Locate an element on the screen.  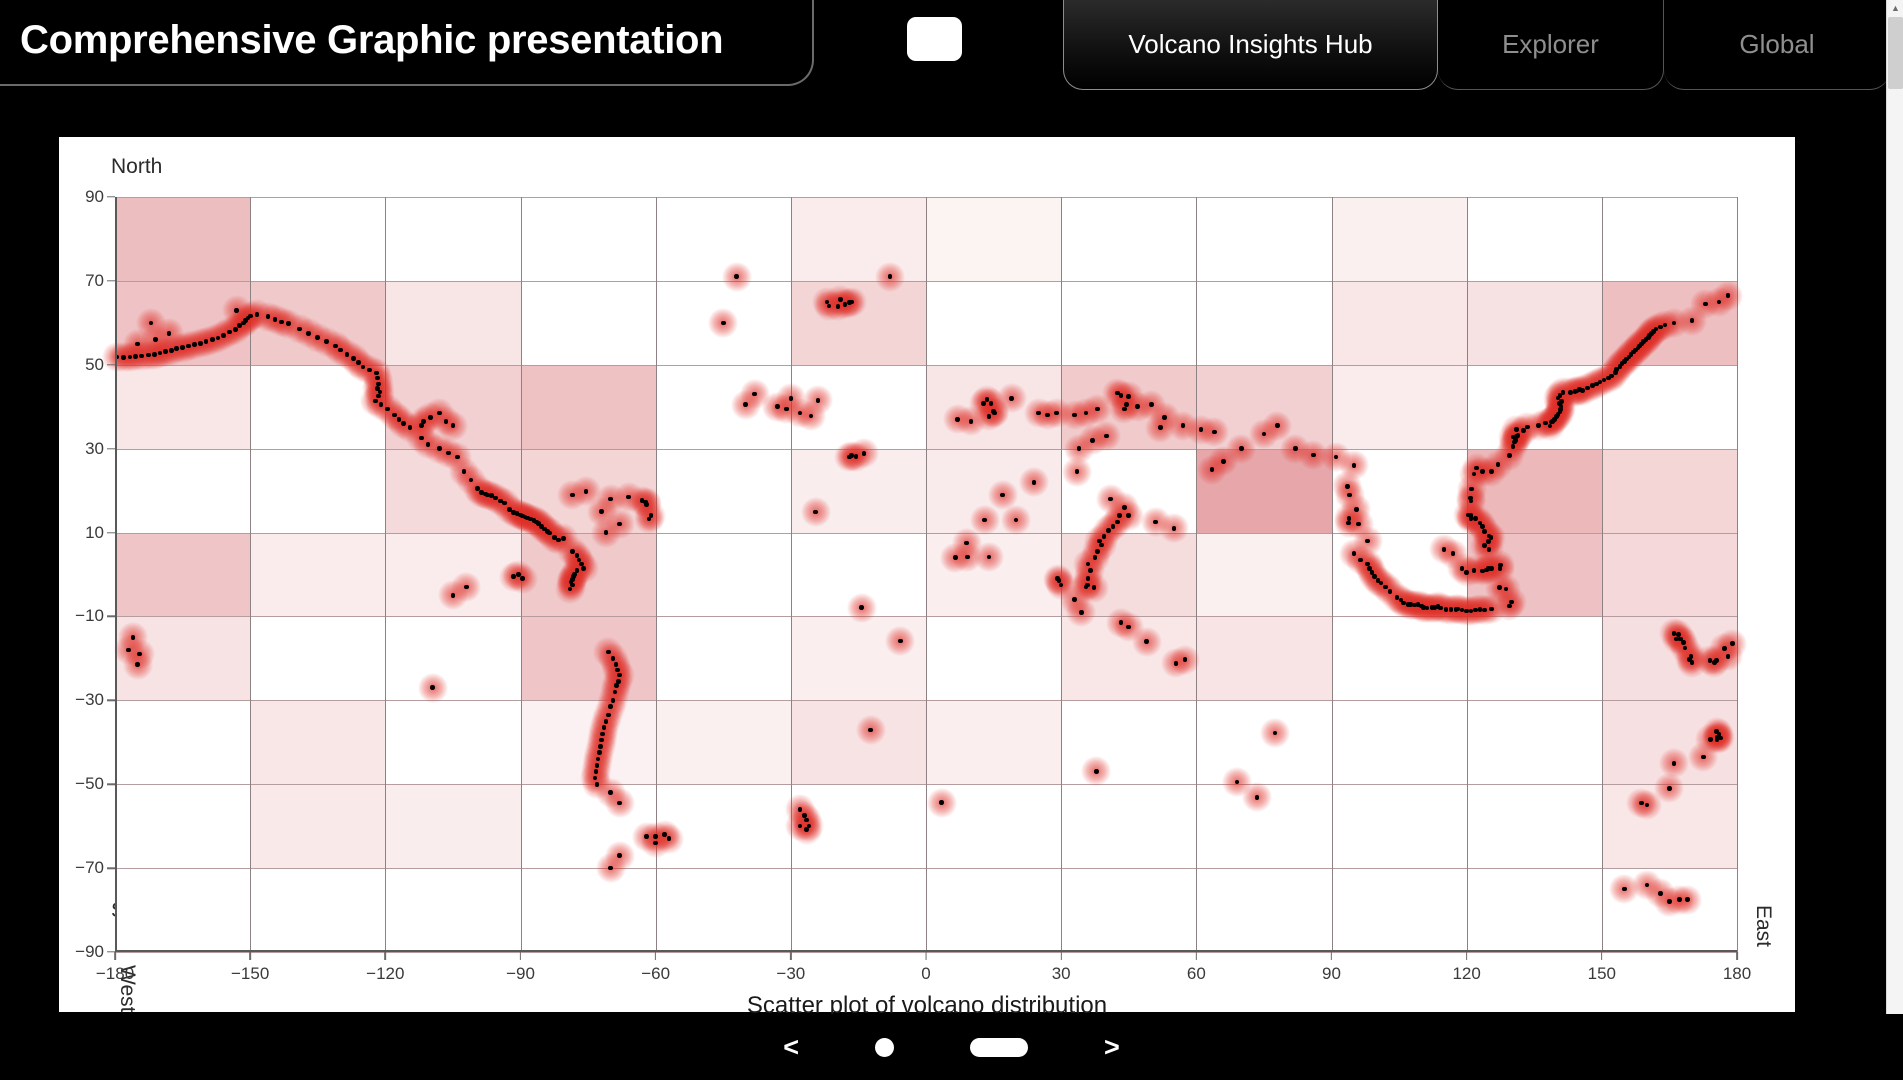
scrollbar-thumb is located at coordinates (1895, 53).